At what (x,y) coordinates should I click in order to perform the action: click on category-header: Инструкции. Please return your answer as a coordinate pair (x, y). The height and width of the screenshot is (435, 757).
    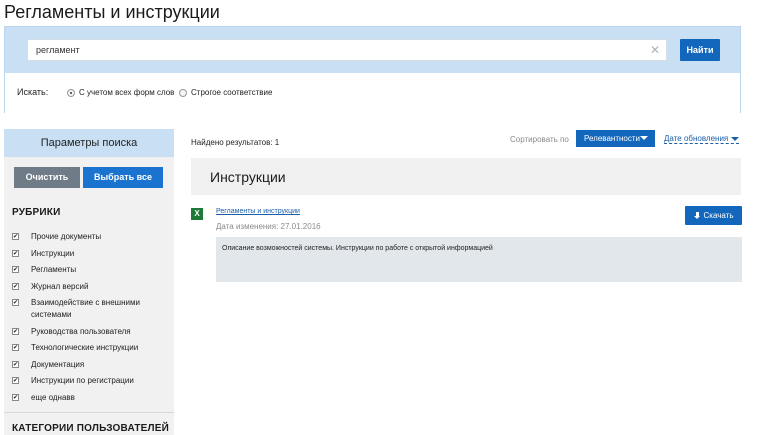
    Looking at the image, I should click on (466, 176).